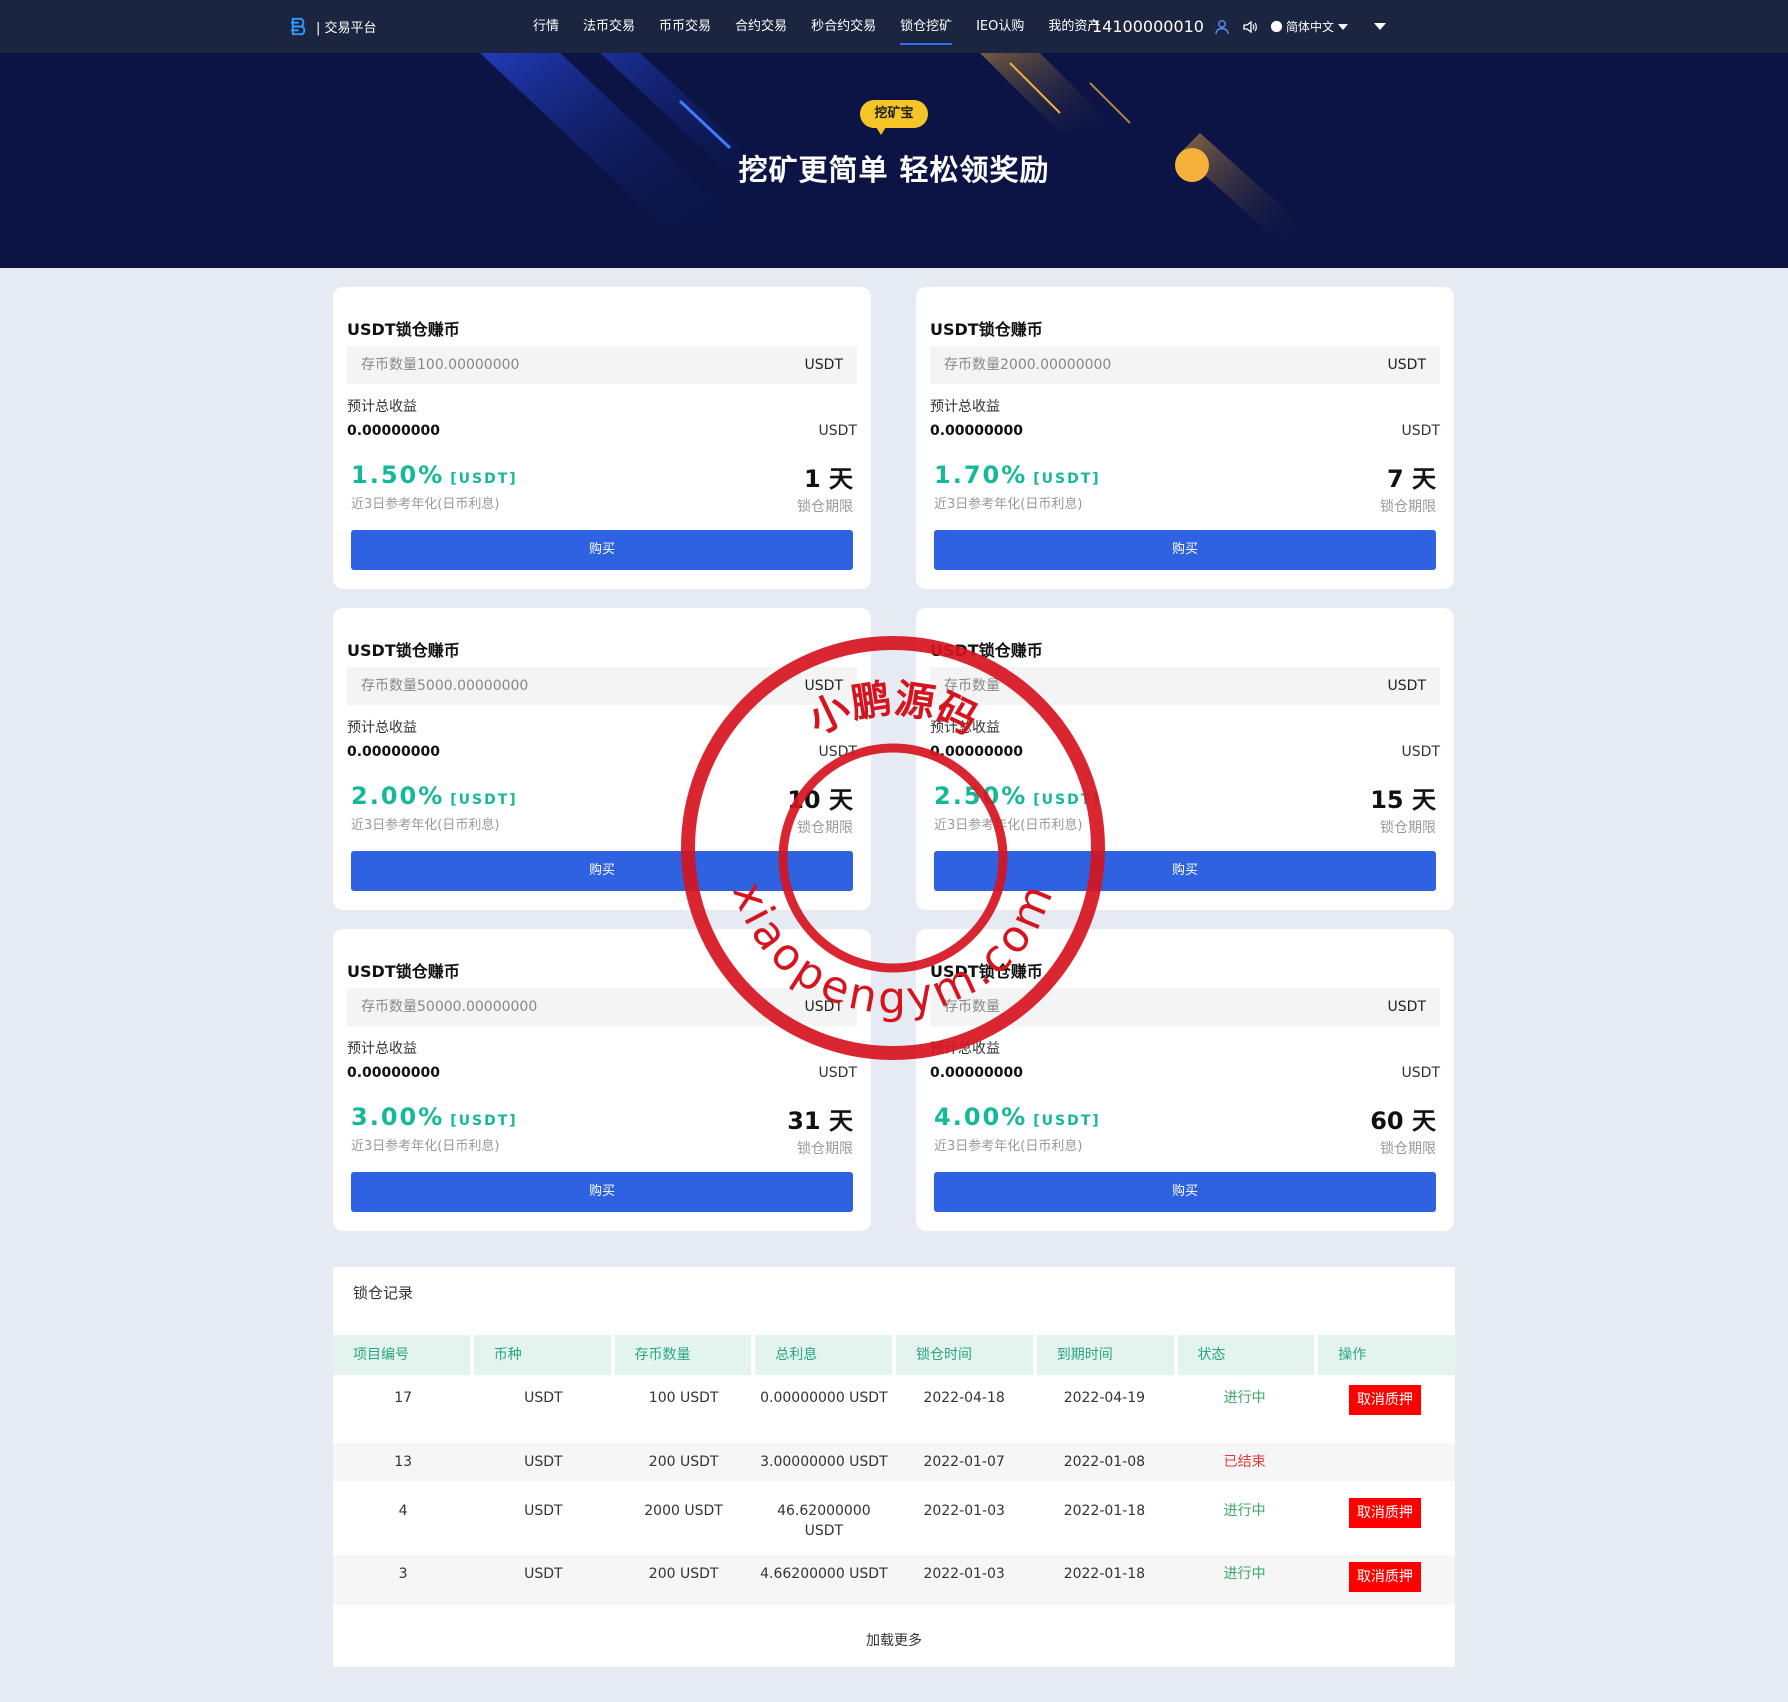 The image size is (1788, 1702). I want to click on nav-item-second-contract: 秒合约交易, so click(843, 26).